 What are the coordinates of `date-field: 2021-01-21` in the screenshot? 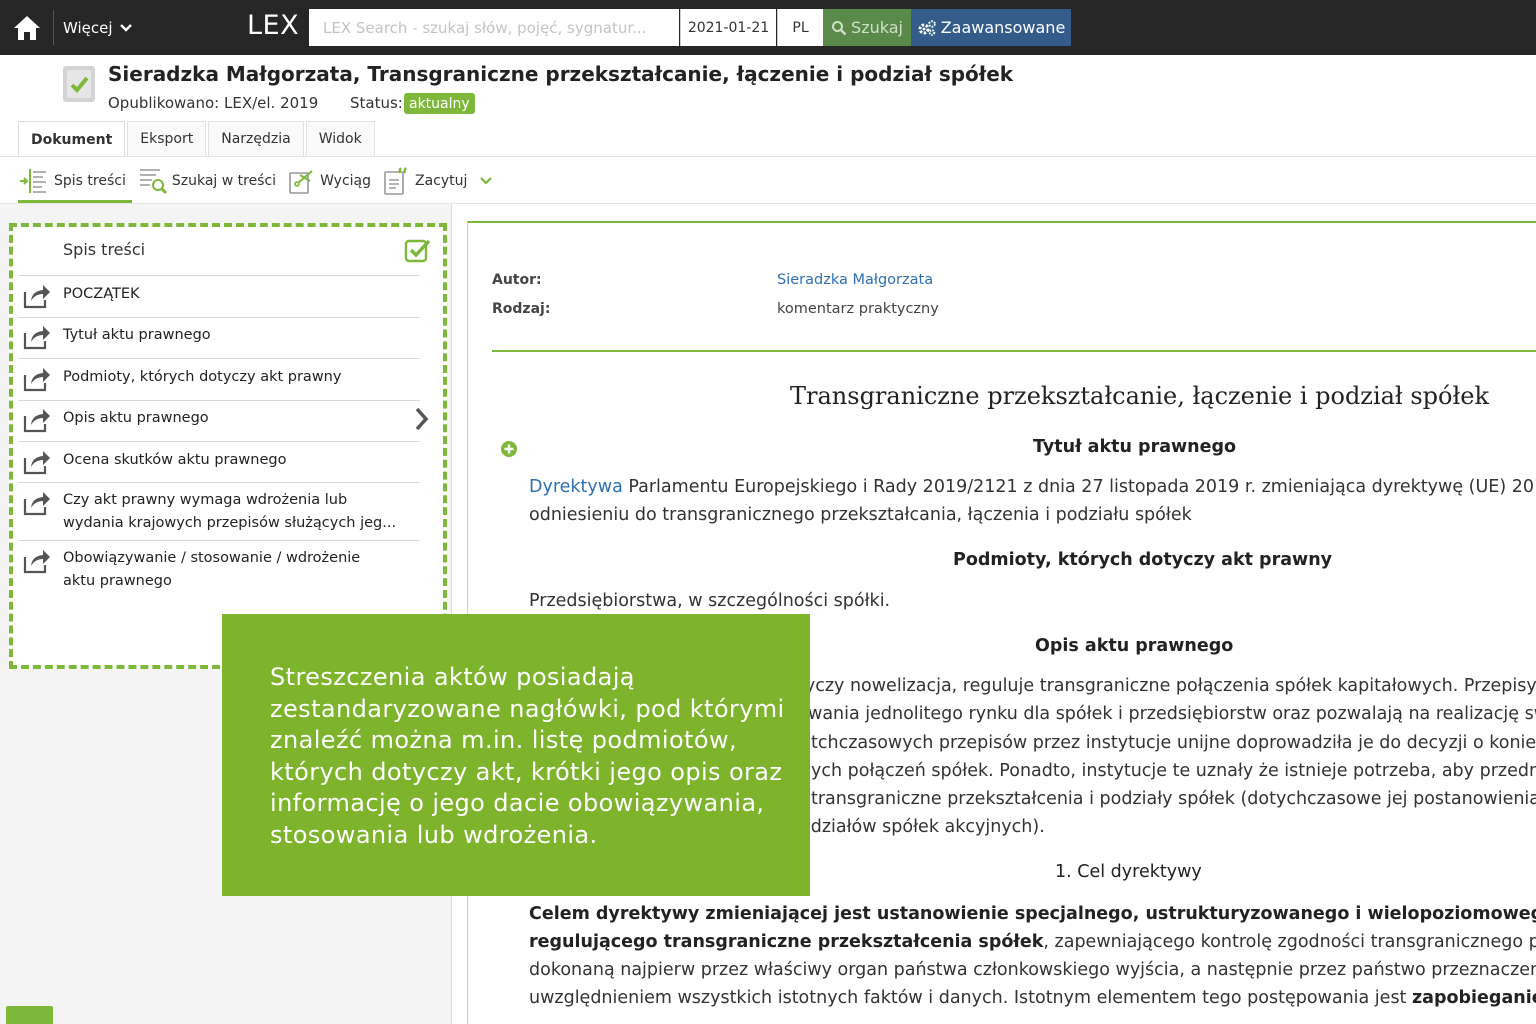 It's located at (728, 27).